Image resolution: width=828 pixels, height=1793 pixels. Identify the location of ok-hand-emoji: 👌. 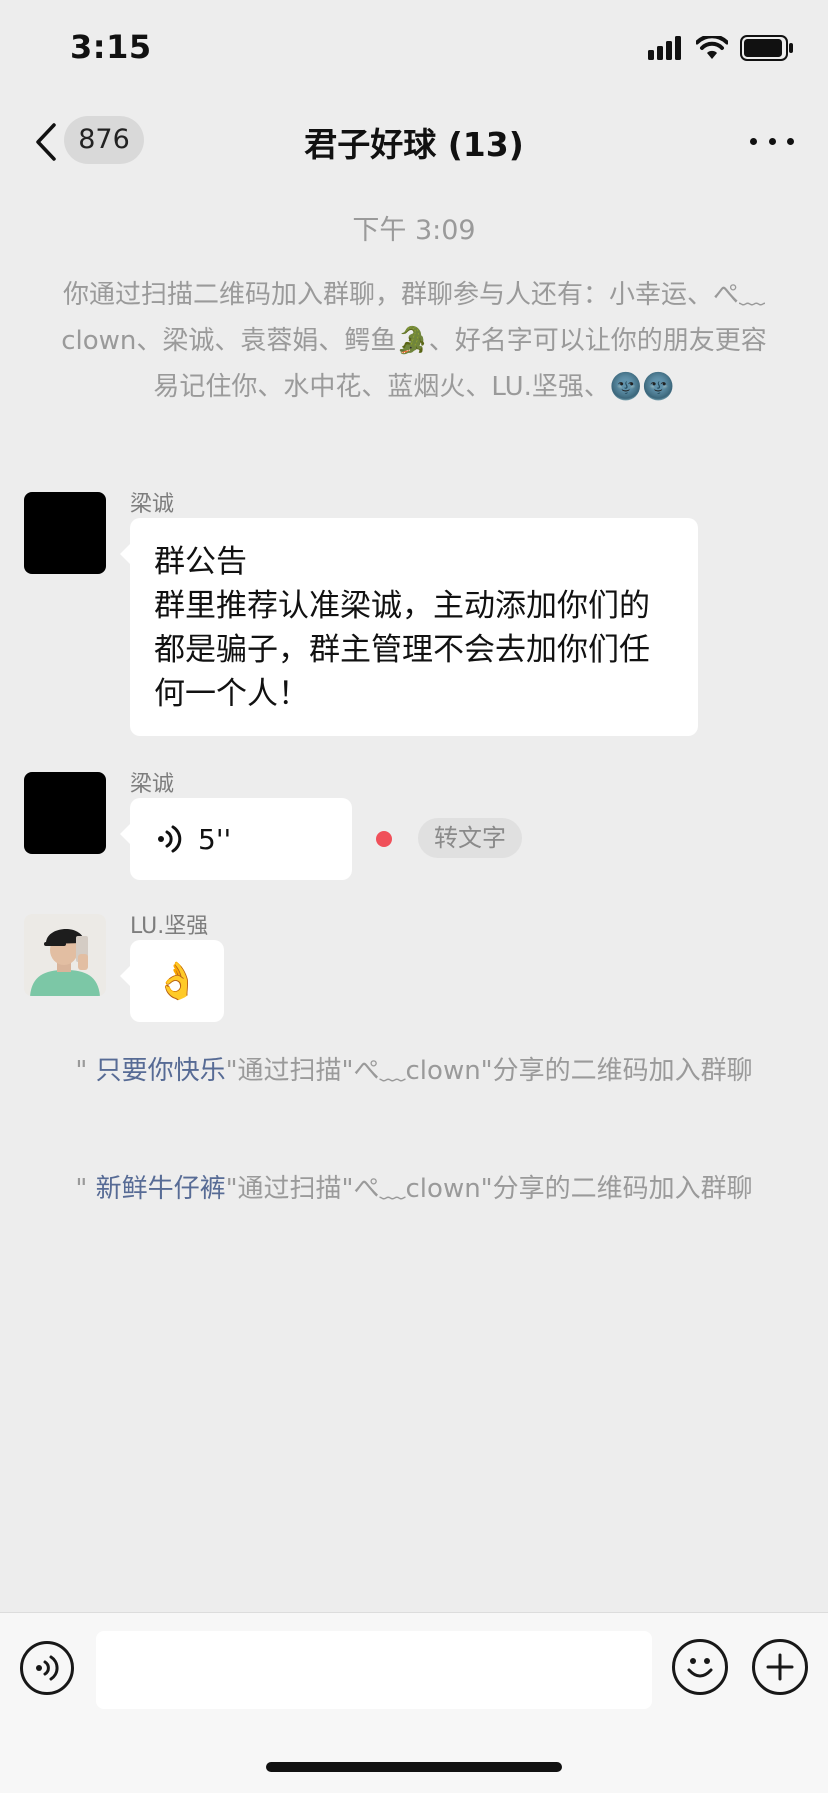
(177, 981).